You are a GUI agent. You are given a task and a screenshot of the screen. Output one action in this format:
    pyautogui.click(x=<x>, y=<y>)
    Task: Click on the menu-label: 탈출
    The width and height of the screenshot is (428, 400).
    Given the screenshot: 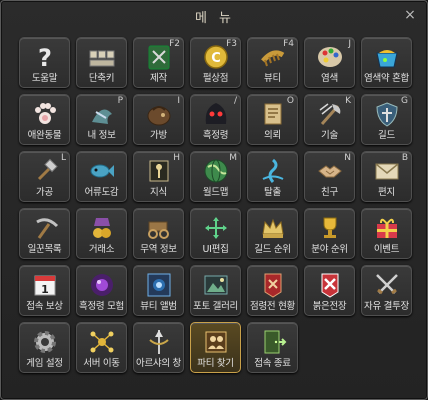 What is the action you would take?
    pyautogui.click(x=272, y=192)
    